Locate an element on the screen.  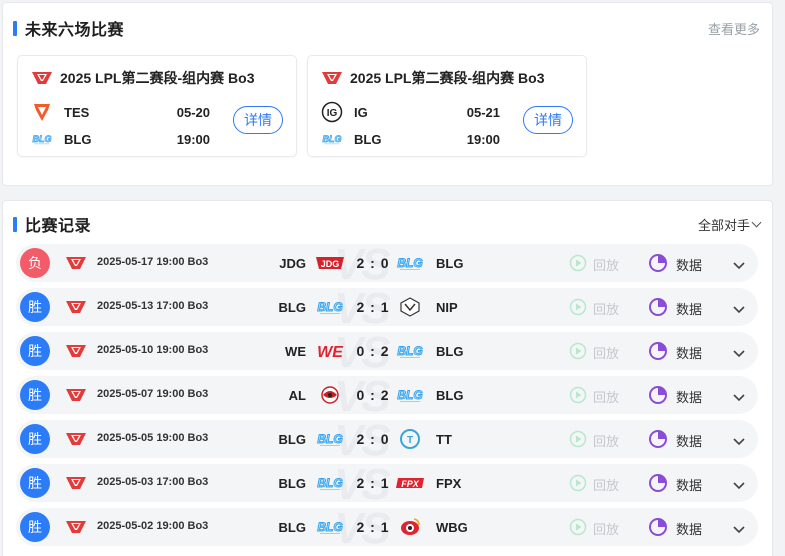
section-accent-bar is located at coordinates (15, 28).